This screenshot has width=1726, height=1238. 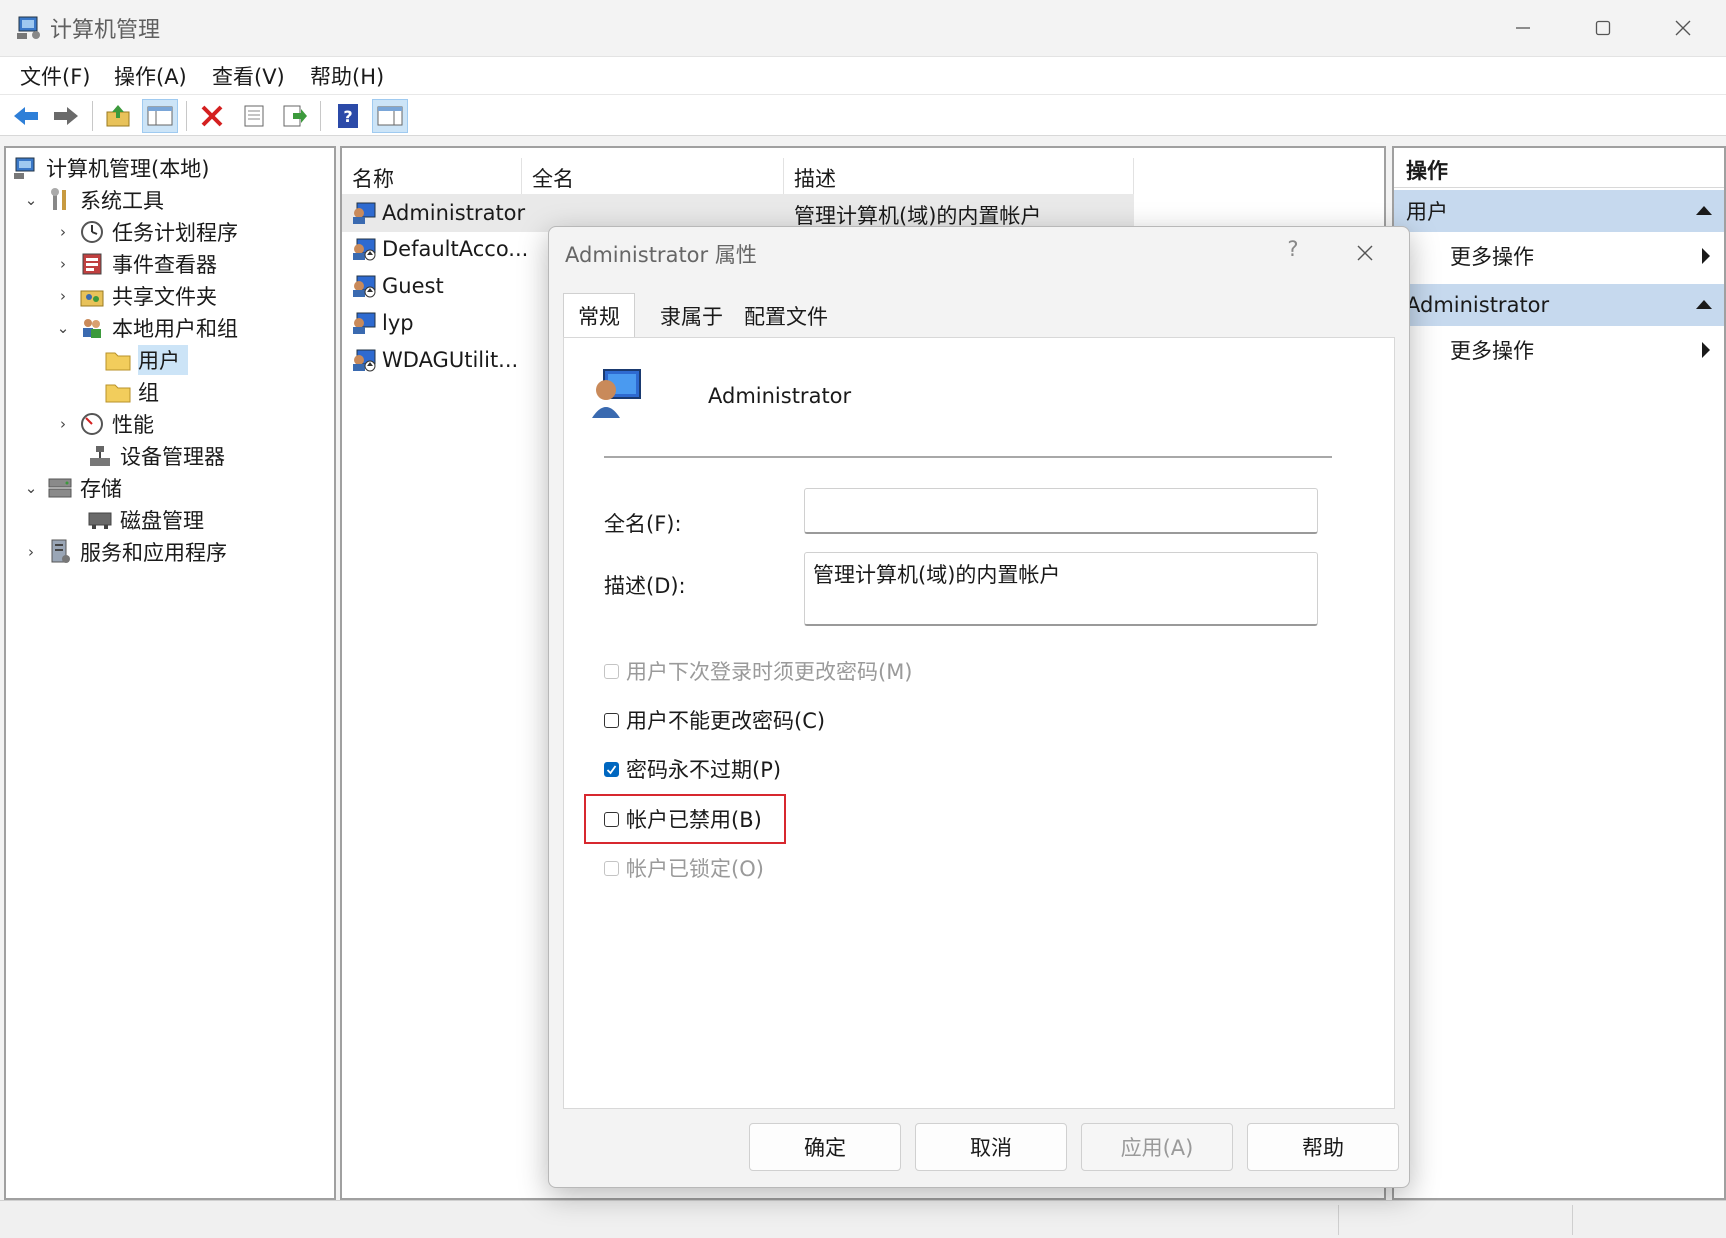 I want to click on table-row: Guest, so click(x=397, y=286).